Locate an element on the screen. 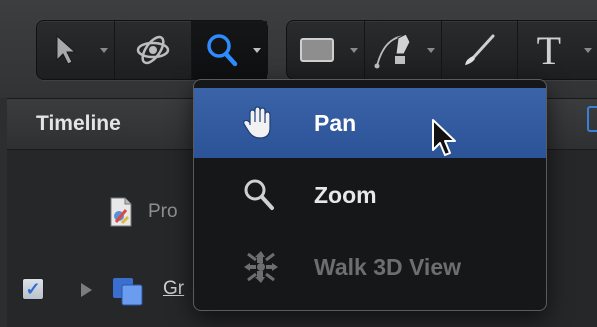 This screenshot has width=597, height=327. tool-group-drawing: T is located at coordinates (441, 50).